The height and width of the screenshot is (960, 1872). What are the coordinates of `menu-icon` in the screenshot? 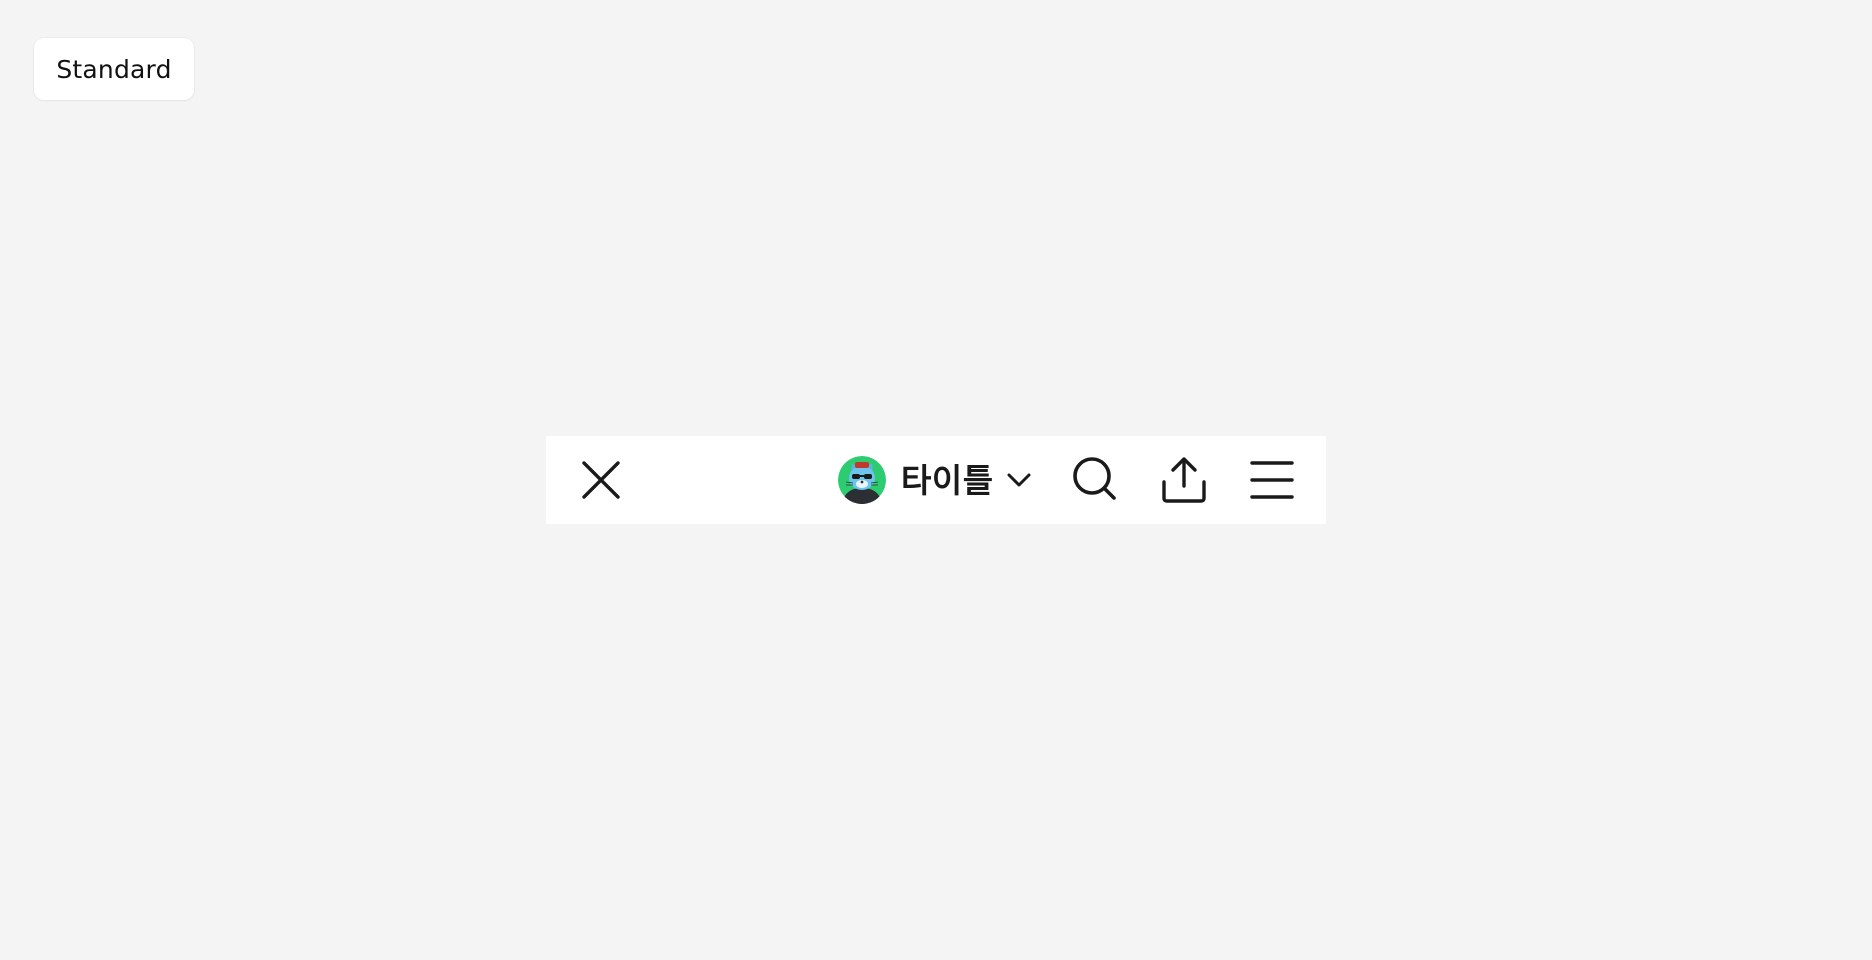 It's located at (1272, 480).